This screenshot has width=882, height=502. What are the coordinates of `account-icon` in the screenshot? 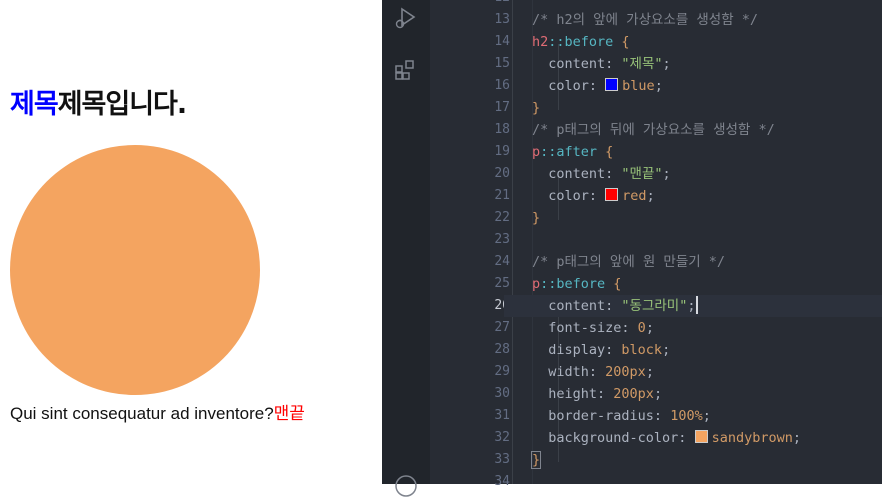 It's located at (406, 486).